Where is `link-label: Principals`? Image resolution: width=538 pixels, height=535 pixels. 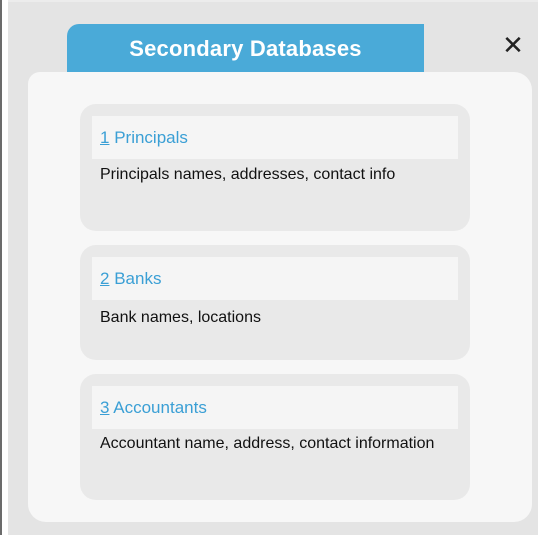 link-label: Principals is located at coordinates (151, 137).